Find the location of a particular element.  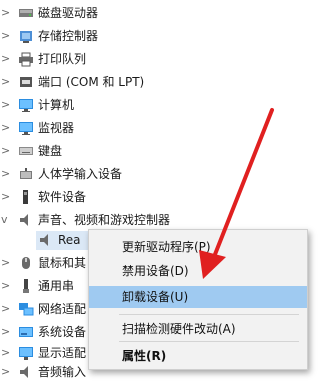

tree-item-label: 端口 (COM 和 LPT) is located at coordinates (91, 82).